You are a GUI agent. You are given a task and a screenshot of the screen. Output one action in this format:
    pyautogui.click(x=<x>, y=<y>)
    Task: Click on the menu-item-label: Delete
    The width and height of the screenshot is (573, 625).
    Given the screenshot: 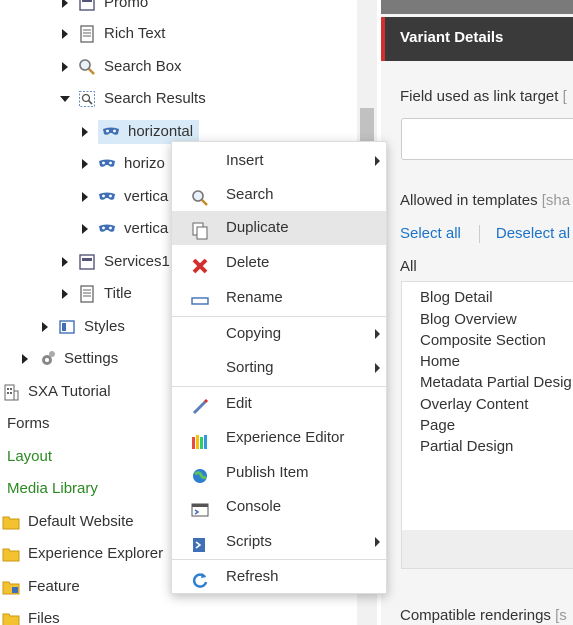 What is the action you would take?
    pyautogui.click(x=248, y=262)
    